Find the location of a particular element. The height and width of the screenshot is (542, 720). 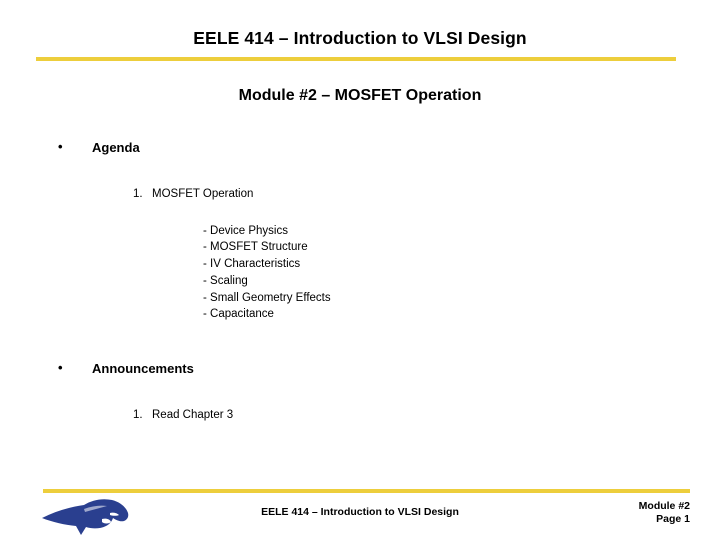

list-item: - MOSFET Structure is located at coordinates (255, 247).